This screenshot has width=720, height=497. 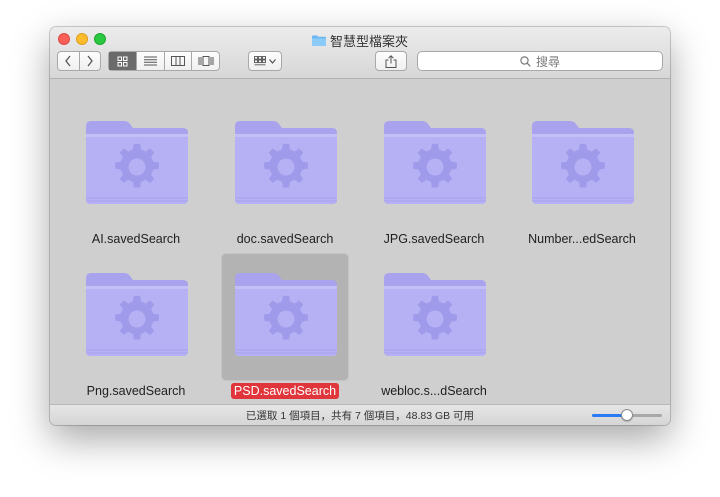 I want to click on file-item-selected: PSD.savedSearch, so click(x=285, y=328).